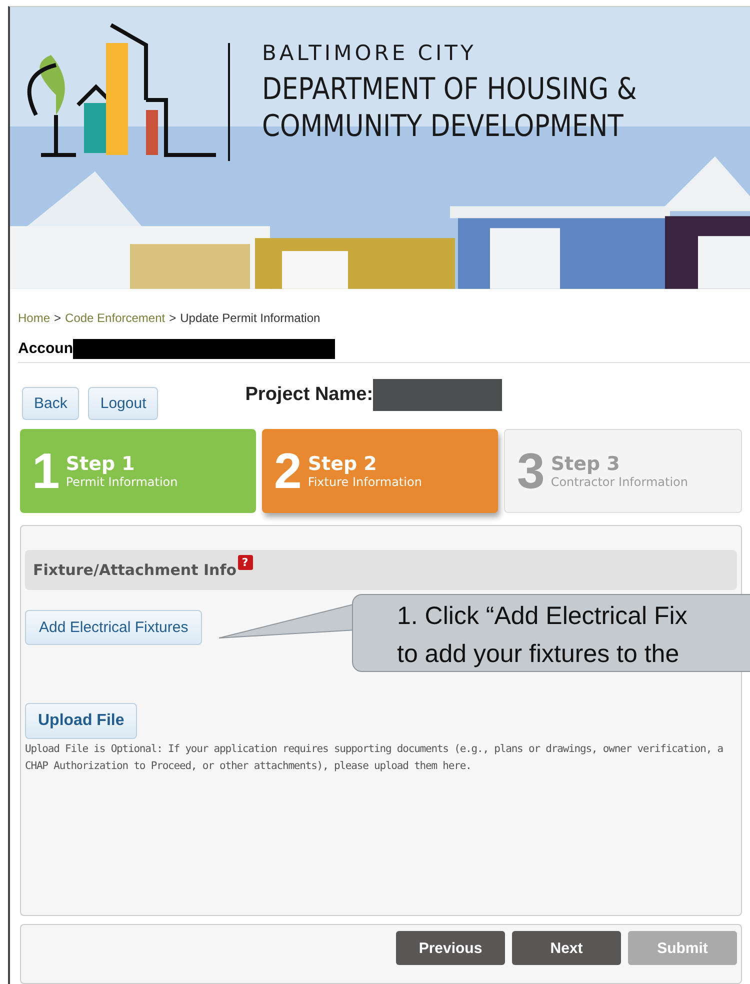 This screenshot has width=750, height=984. What do you see at coordinates (566, 948) in the screenshot?
I see `next-button: Next` at bounding box center [566, 948].